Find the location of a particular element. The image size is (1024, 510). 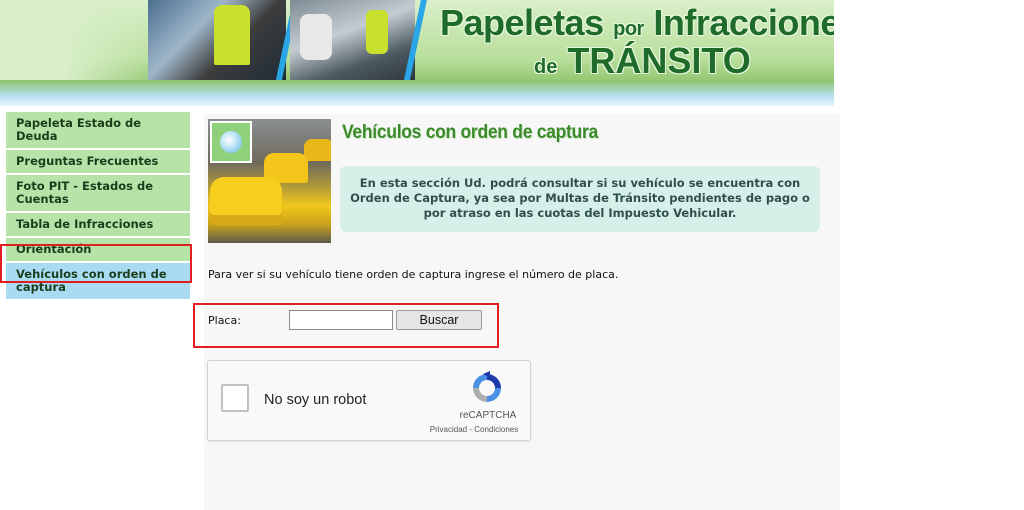

banner-title: Papeletas por Infracciones de TRÁNSITO is located at coordinates (637, 42).